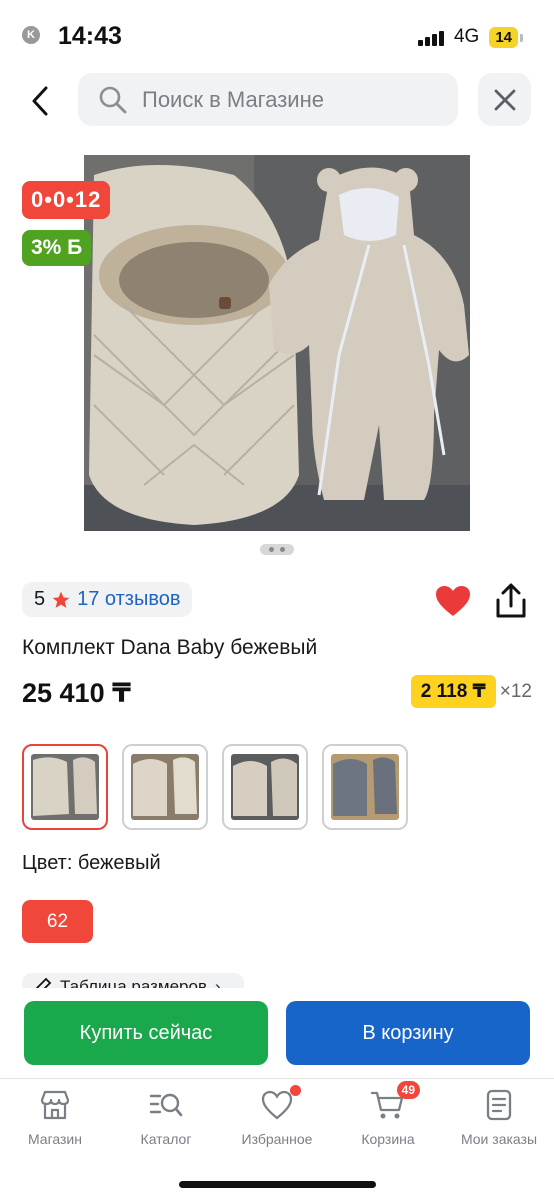 The image size is (554, 1200). I want to click on kaspi-app-icon: K, so click(31, 35).